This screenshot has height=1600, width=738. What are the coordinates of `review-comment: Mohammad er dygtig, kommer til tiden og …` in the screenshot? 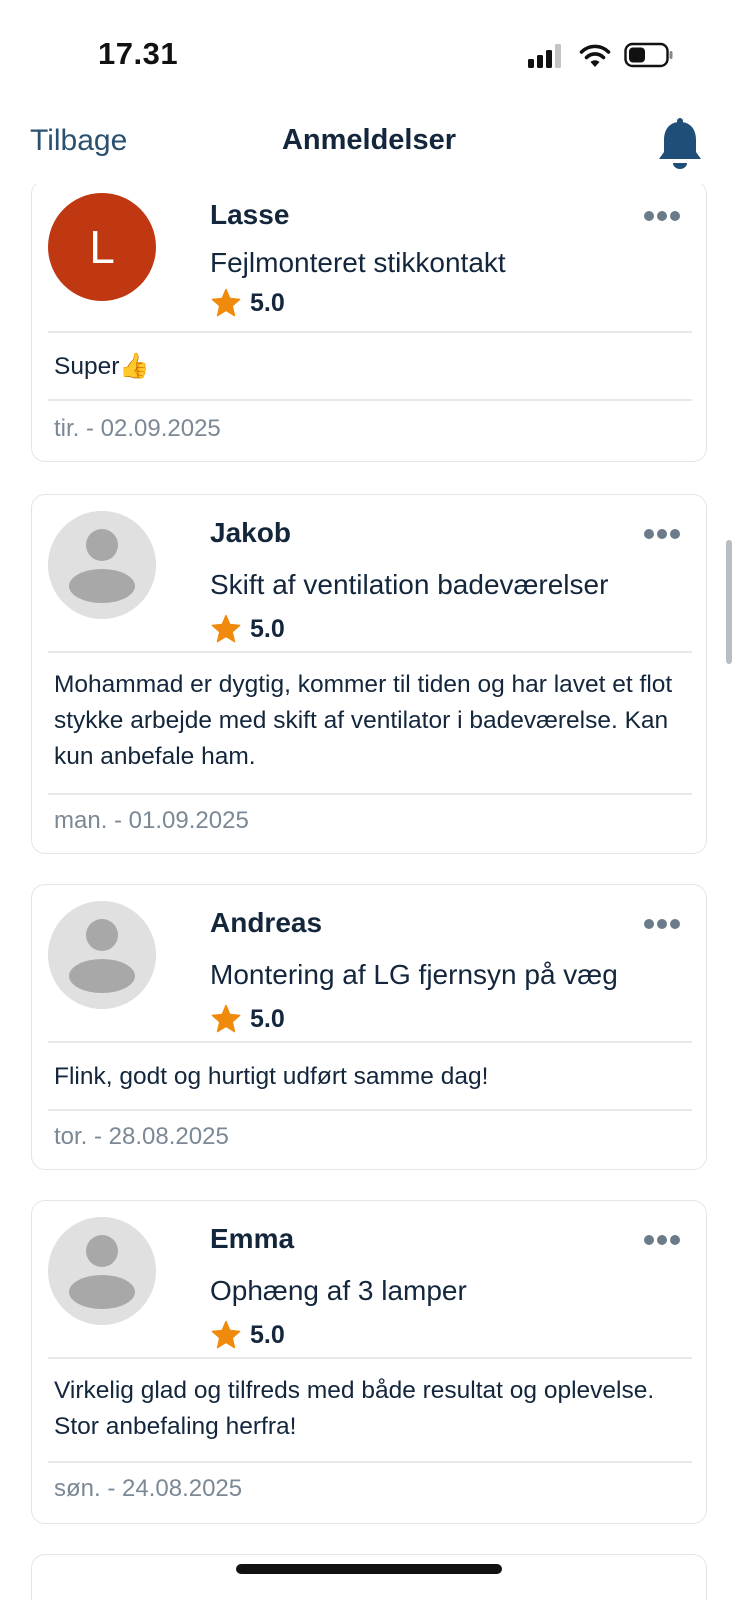 It's located at (363, 720).